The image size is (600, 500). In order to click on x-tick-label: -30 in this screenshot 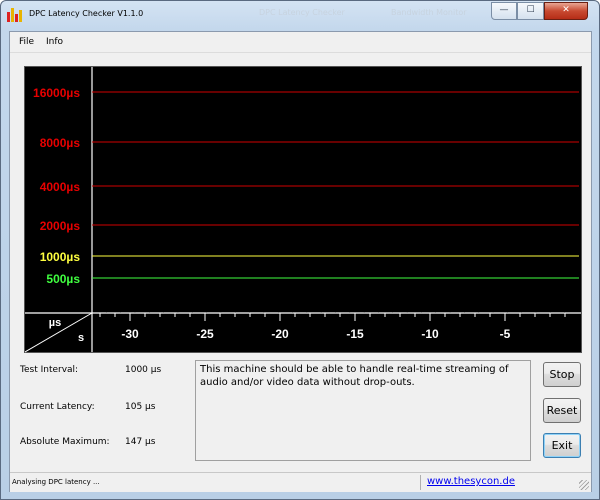, I will do `click(130, 334)`.